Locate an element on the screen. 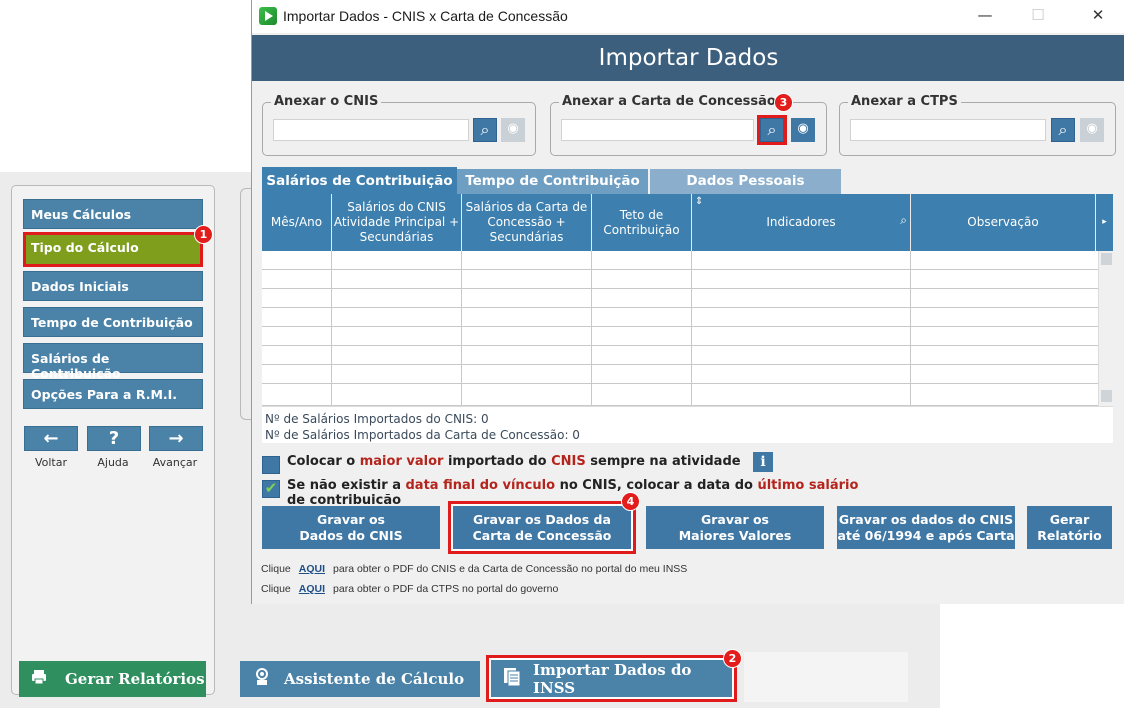  button-line: Relatório is located at coordinates (1069, 535).